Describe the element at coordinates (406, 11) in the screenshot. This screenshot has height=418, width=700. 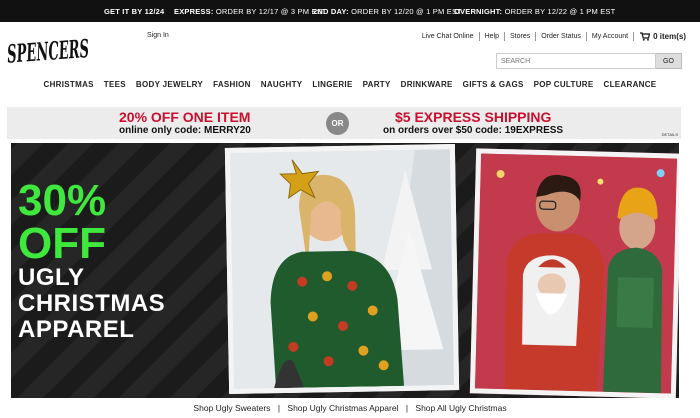
I see `twoday-text: ORDER BY 12/20 @ 1 PM EST` at that location.